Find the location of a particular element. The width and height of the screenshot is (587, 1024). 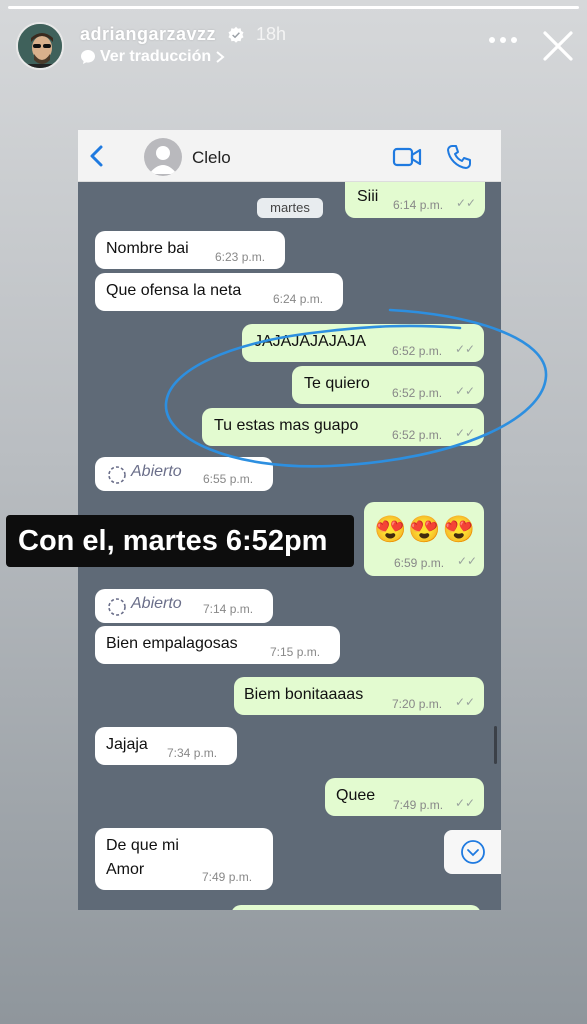

message-text: Bien empalagosas is located at coordinates (172, 643).